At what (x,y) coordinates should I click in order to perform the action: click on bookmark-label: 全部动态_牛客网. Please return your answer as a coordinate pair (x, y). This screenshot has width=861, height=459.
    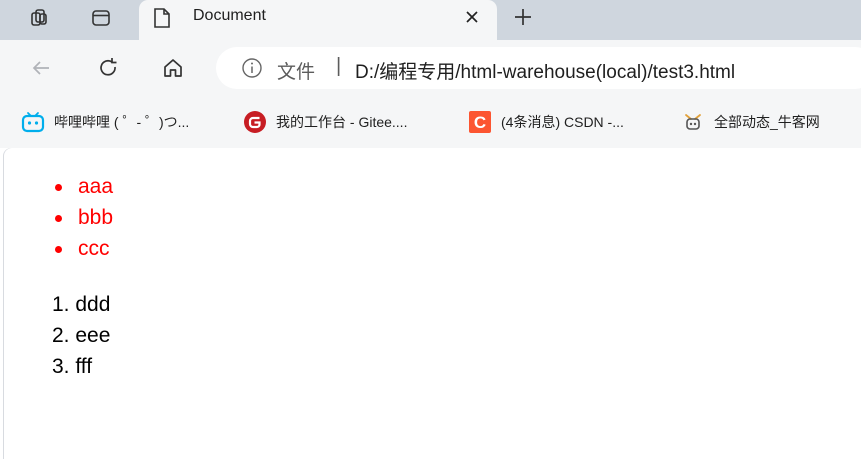
    Looking at the image, I should click on (767, 122).